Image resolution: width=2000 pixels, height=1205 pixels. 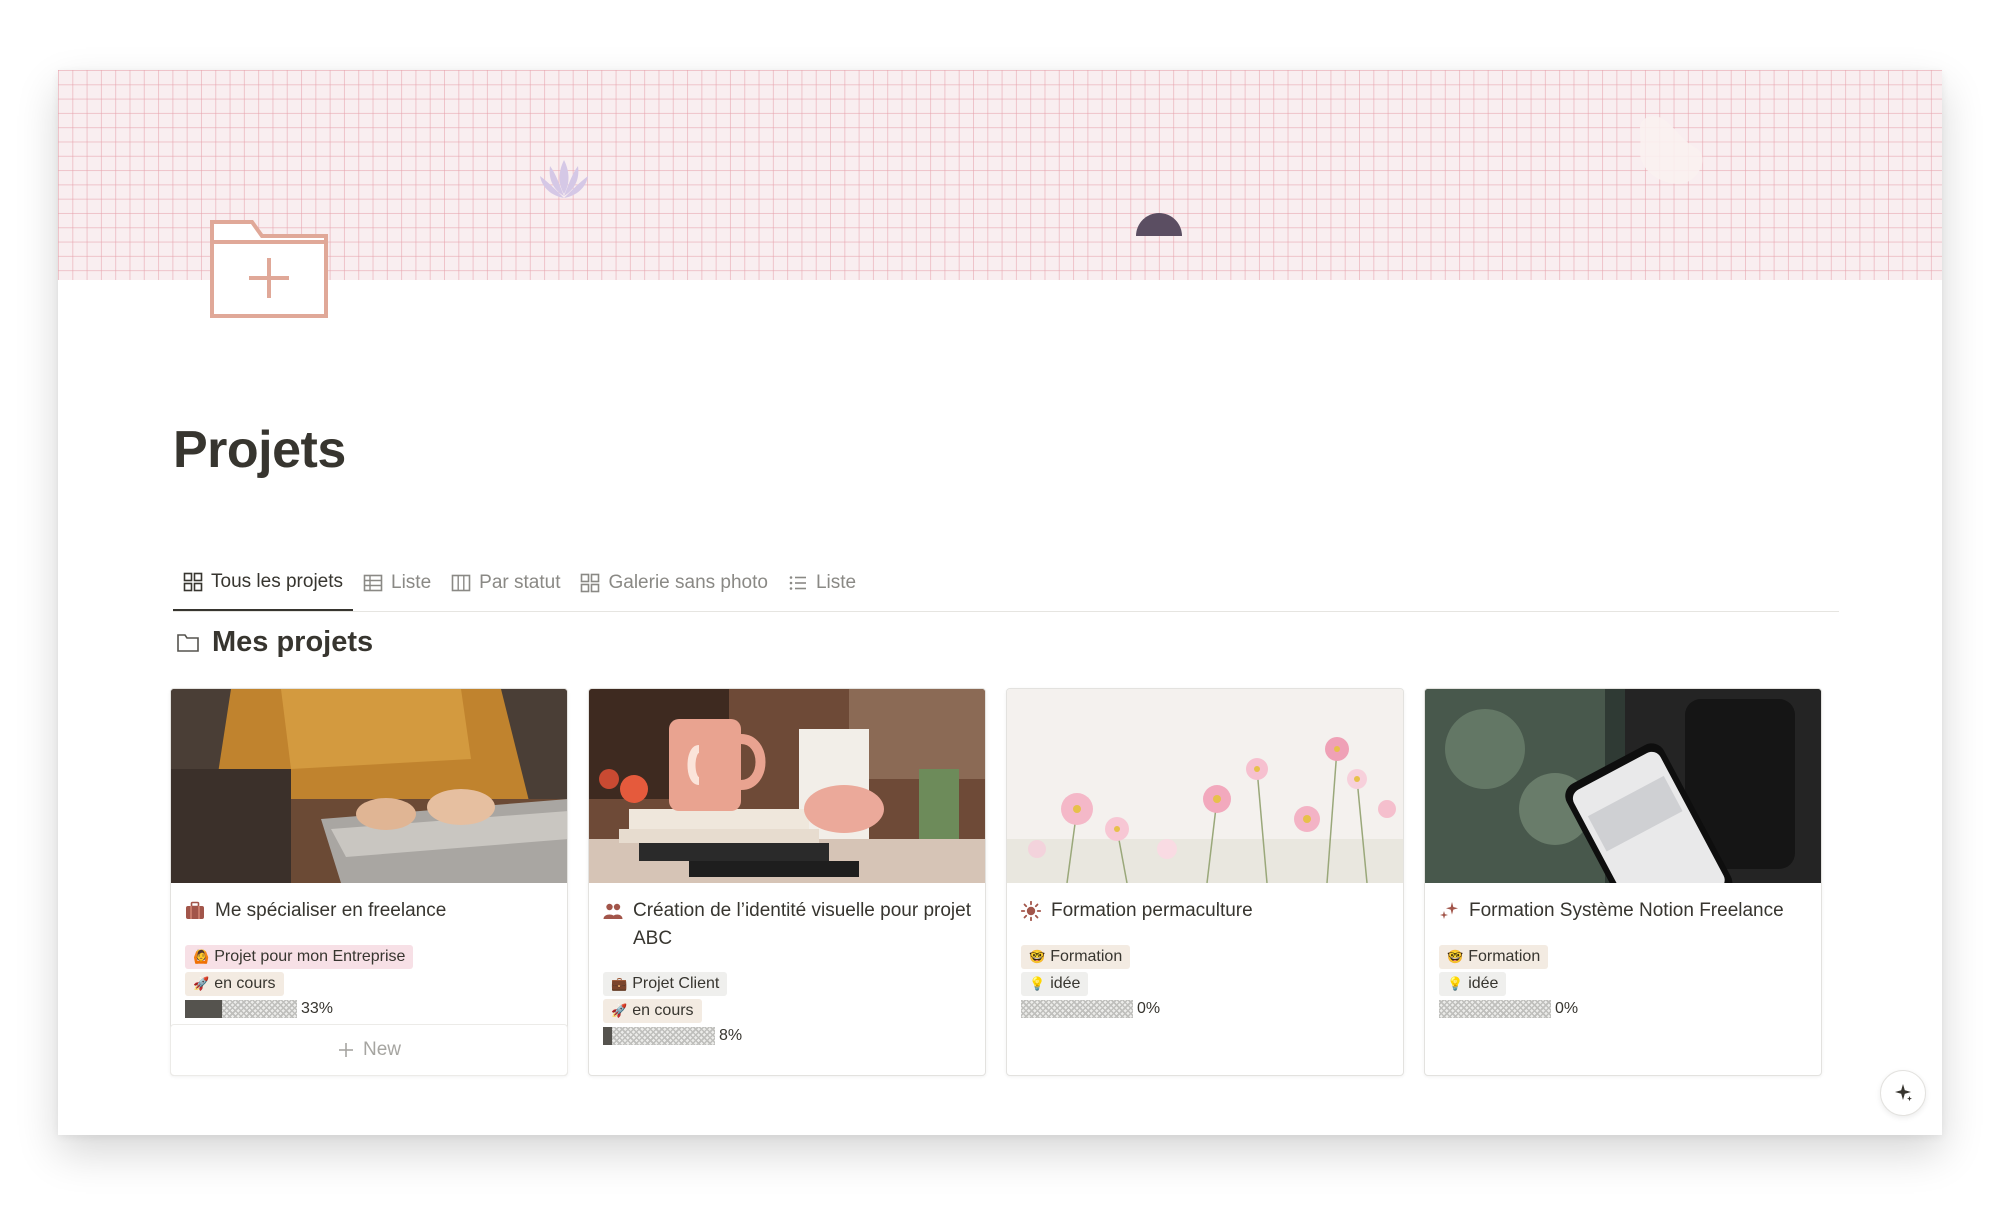 I want to click on card-title-row: Me spécialiser en freelance, so click(x=369, y=911).